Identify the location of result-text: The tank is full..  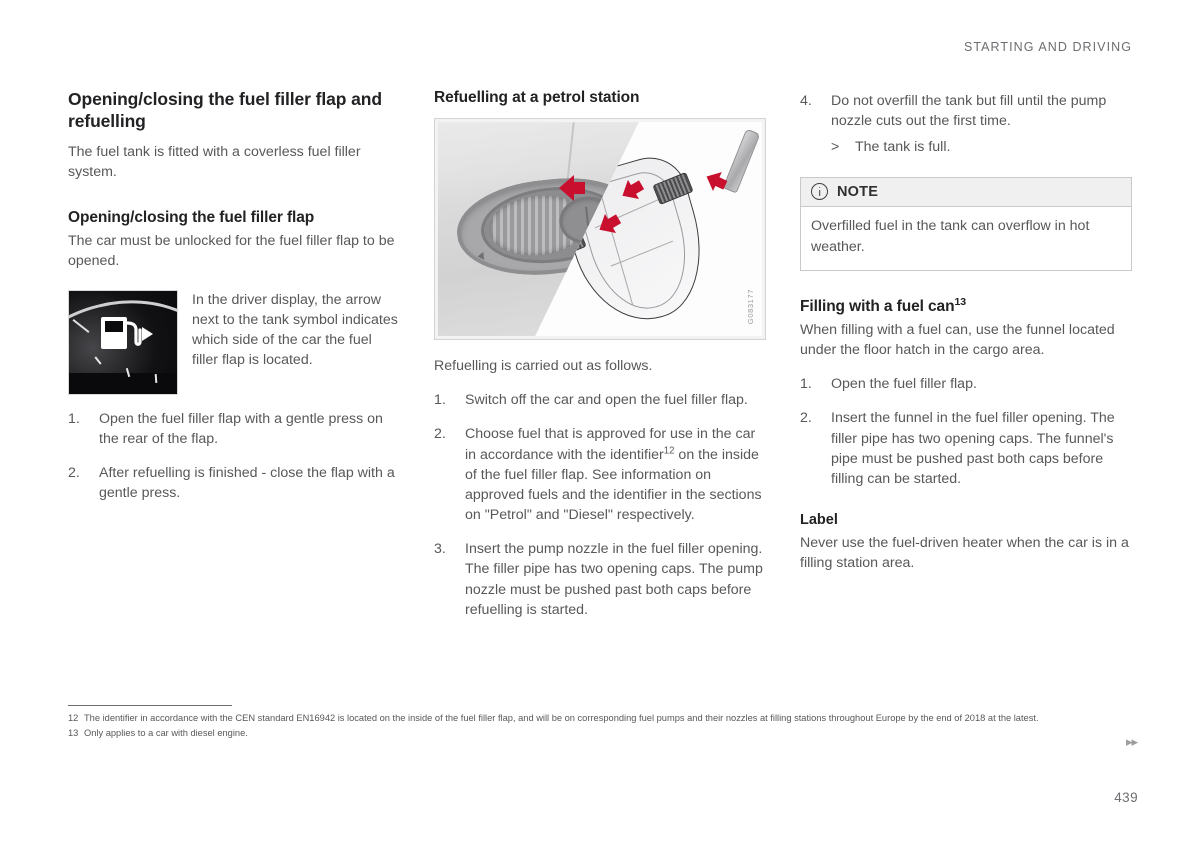
(903, 147).